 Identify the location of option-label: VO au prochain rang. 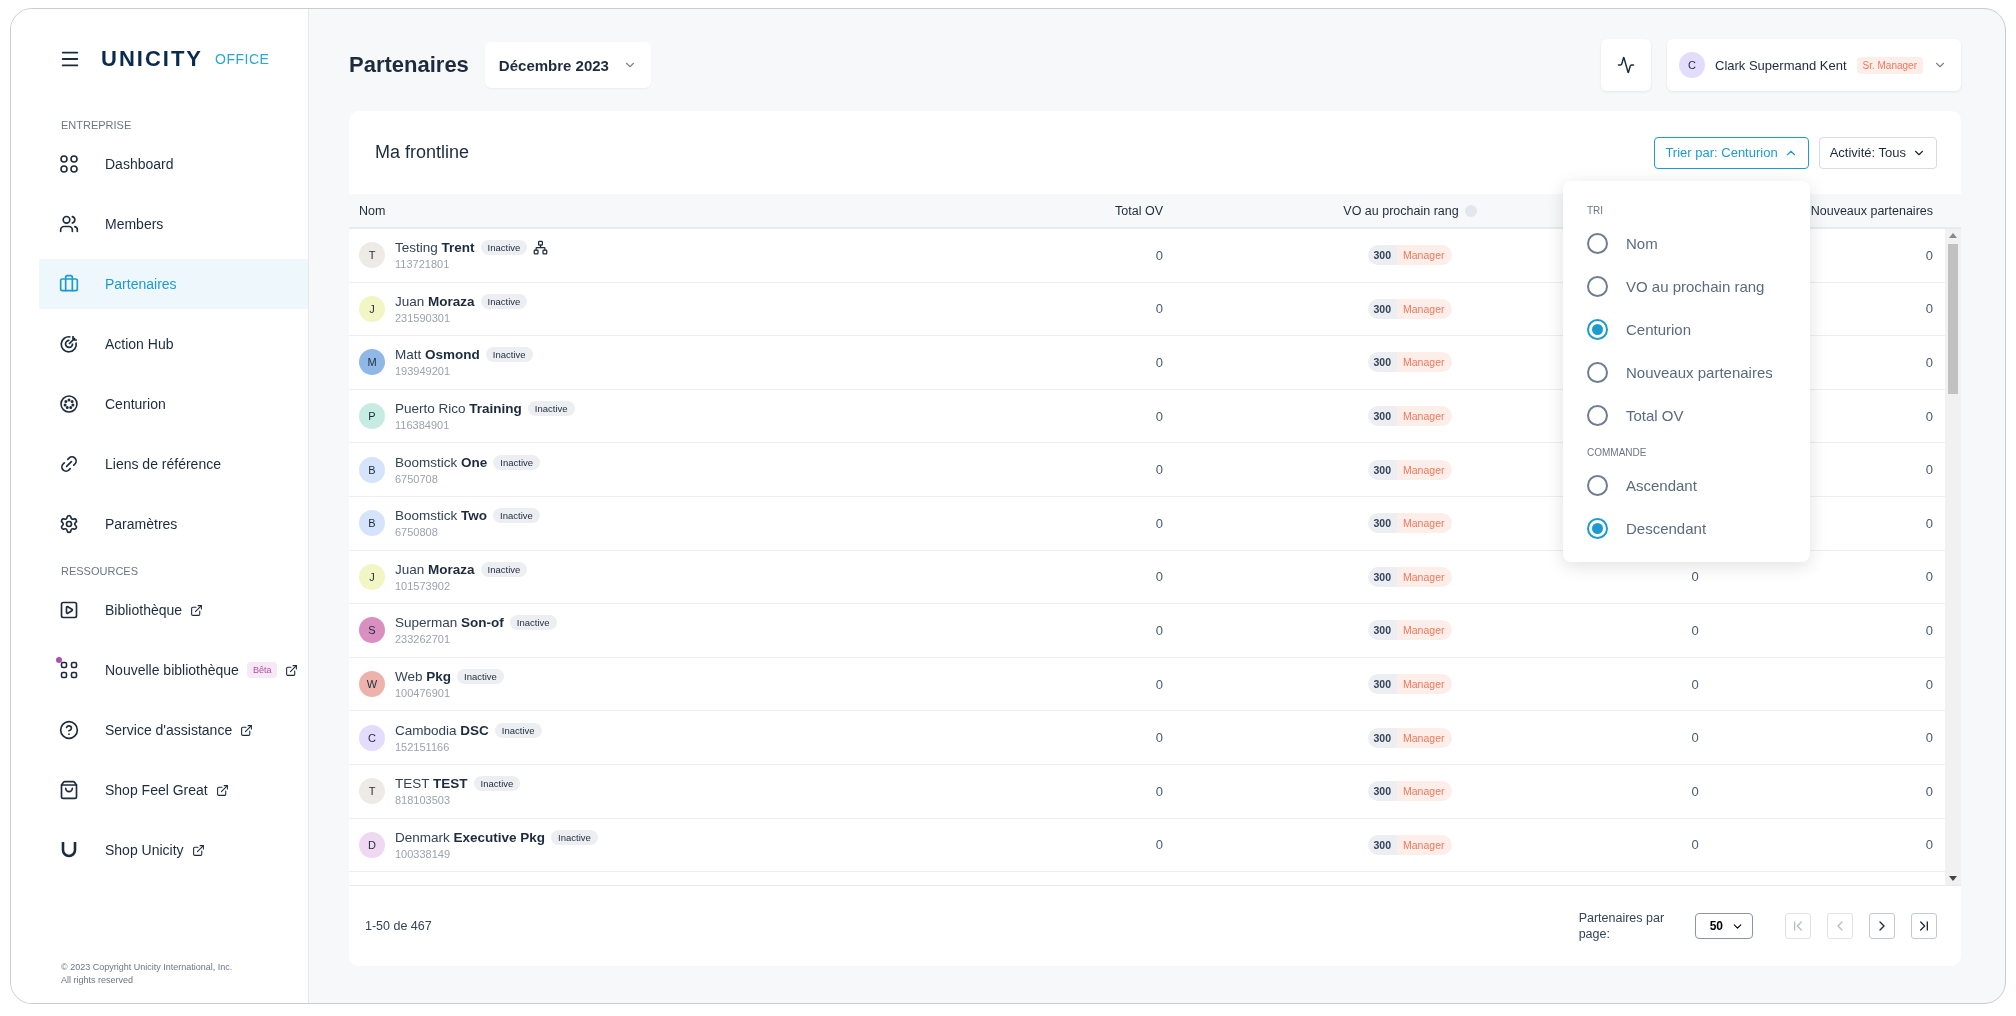
(1695, 286).